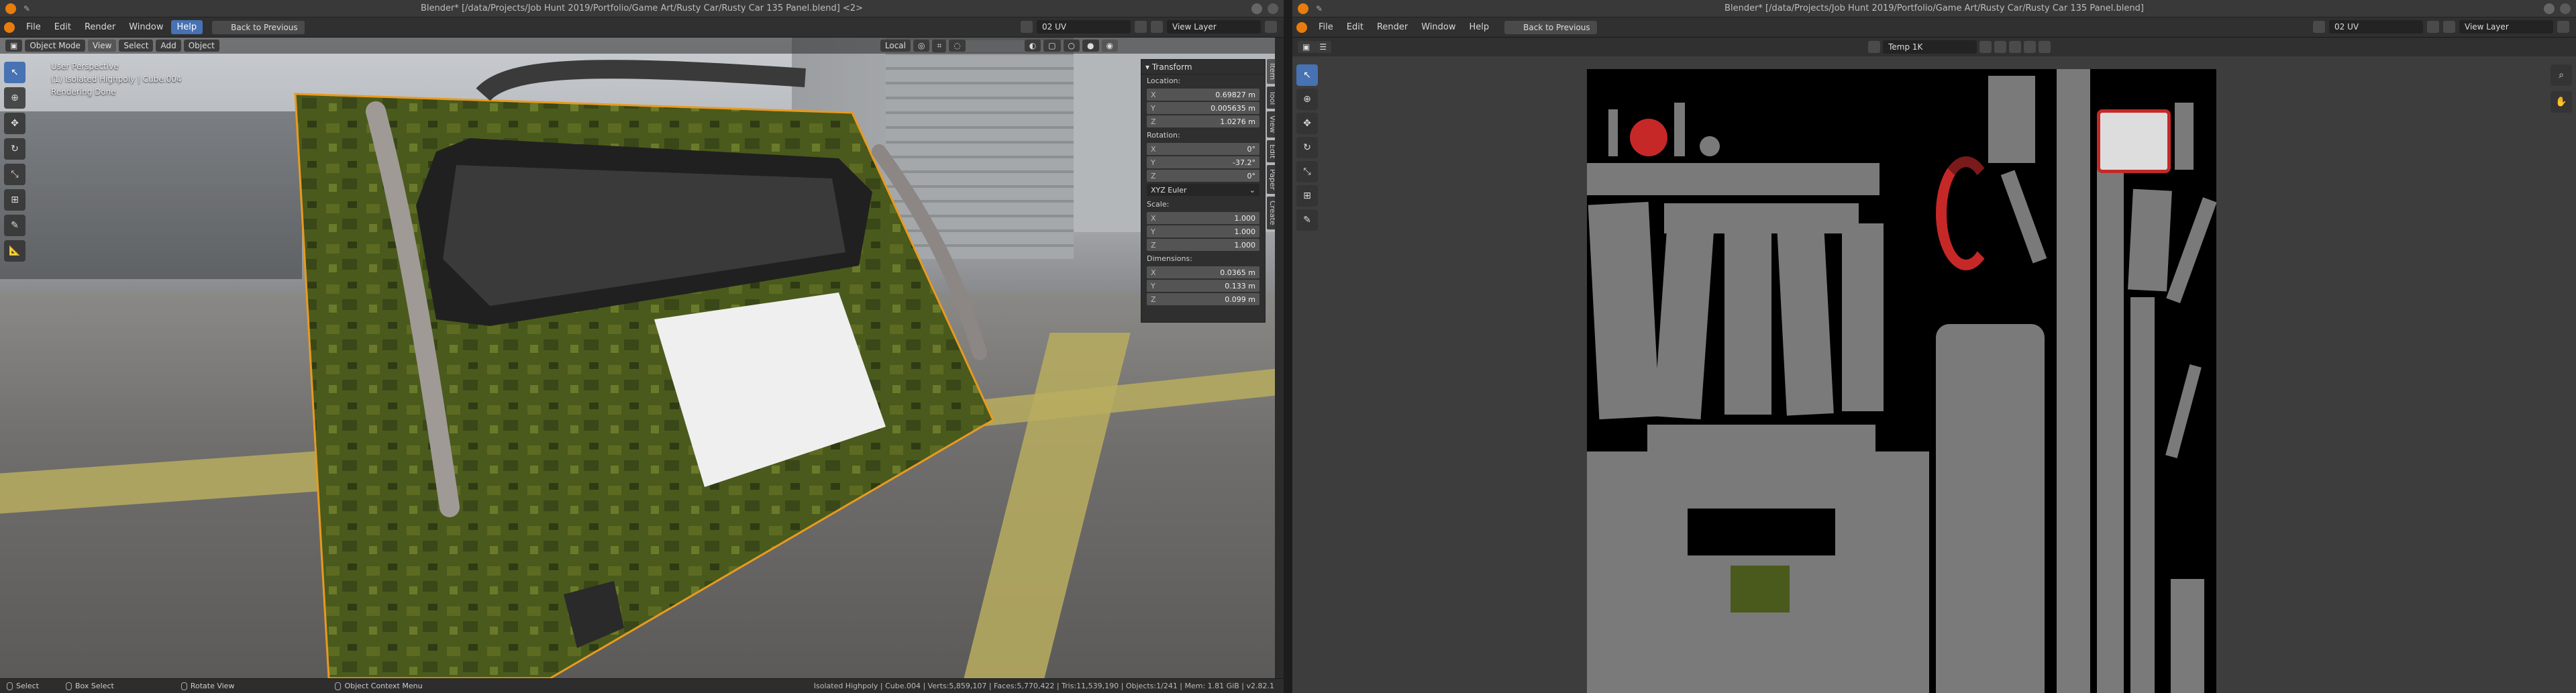  I want to click on rotation-mode-dropdown: XYZ Euler ⌄, so click(1203, 190).